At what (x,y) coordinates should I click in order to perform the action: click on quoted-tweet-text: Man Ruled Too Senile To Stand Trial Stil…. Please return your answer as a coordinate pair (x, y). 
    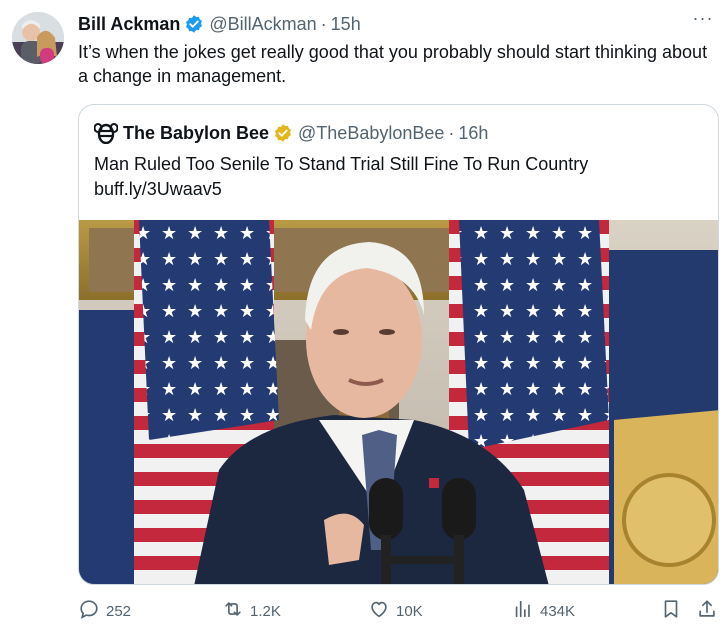
    Looking at the image, I should click on (399, 177).